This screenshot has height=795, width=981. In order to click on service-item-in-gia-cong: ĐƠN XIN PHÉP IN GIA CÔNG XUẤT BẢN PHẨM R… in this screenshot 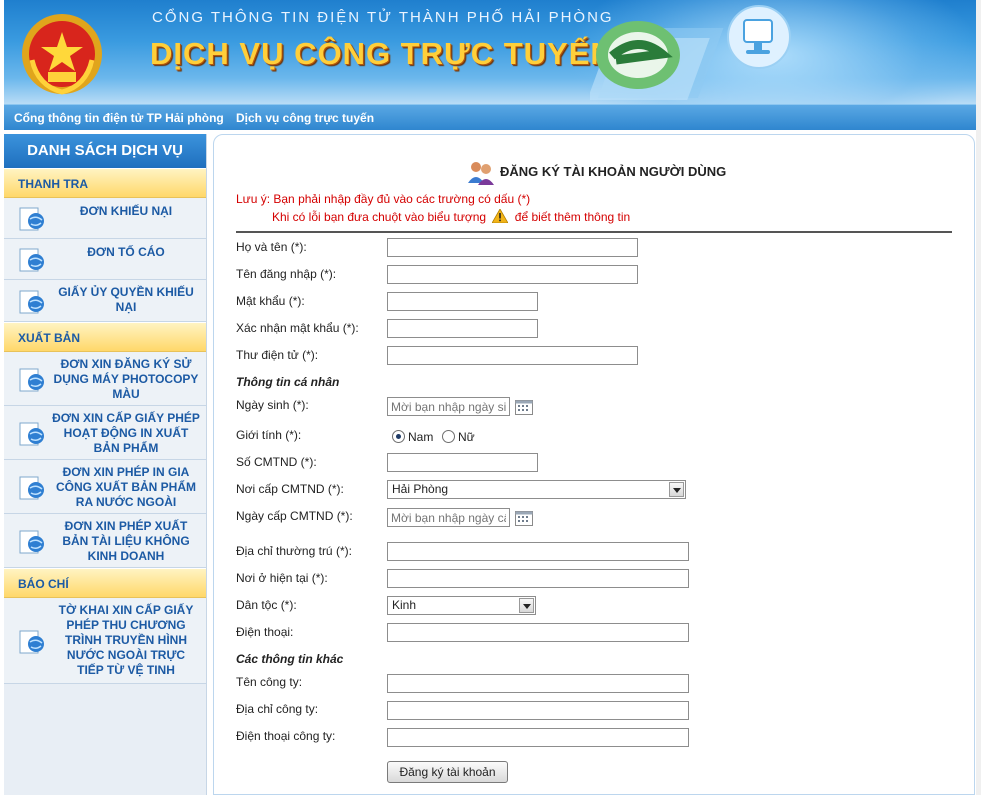, I will do `click(105, 487)`.